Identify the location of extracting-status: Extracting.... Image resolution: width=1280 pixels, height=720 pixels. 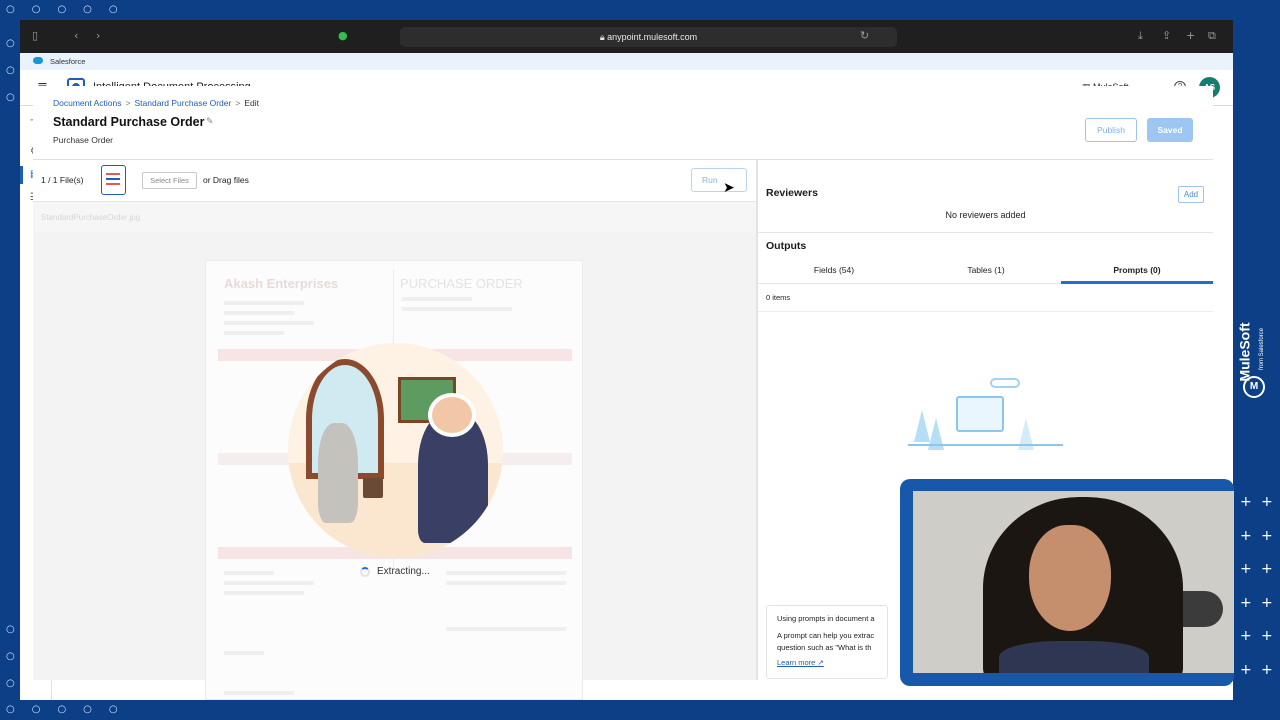
(403, 571).